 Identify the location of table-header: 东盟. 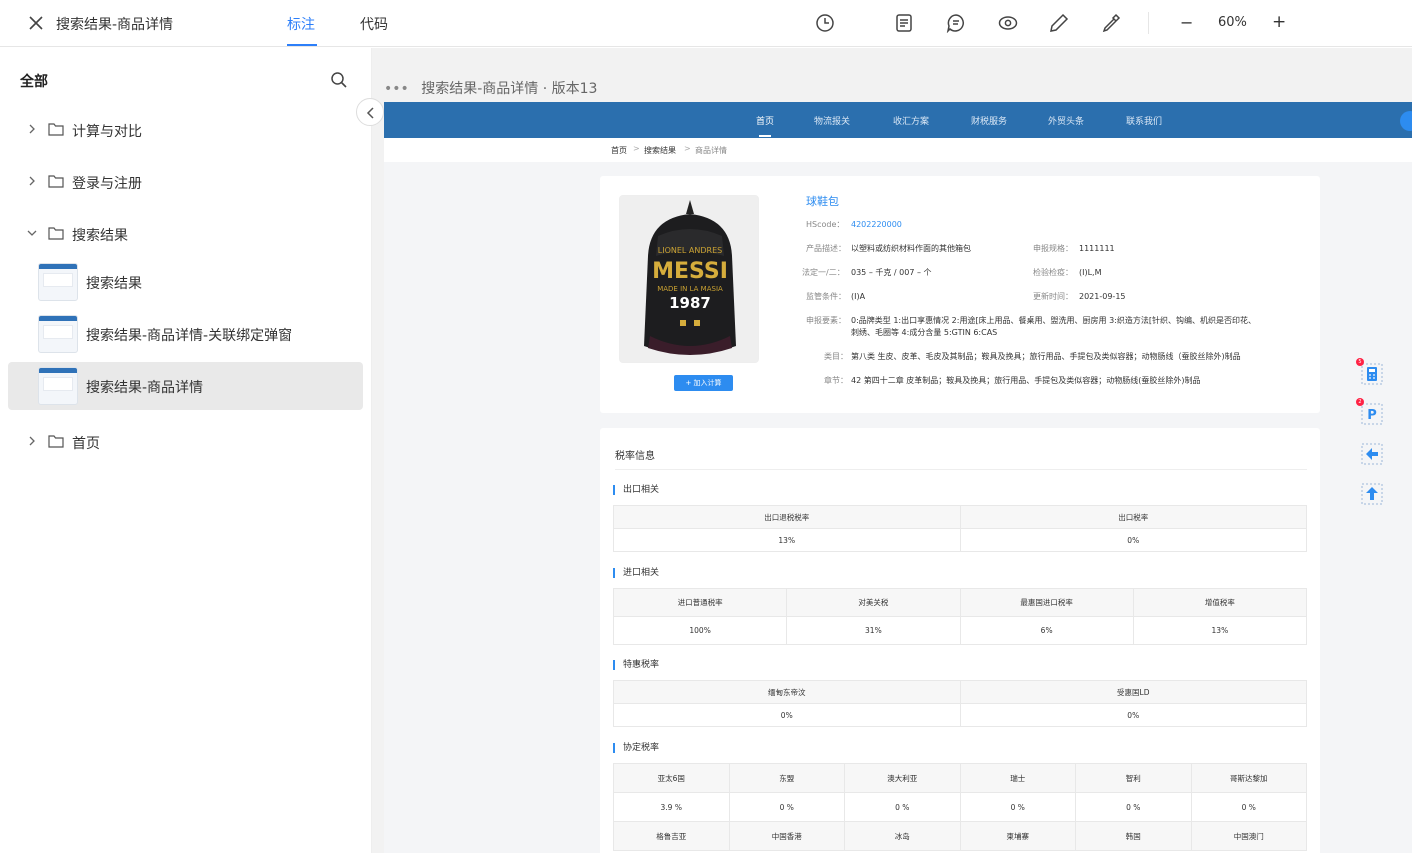
(786, 778).